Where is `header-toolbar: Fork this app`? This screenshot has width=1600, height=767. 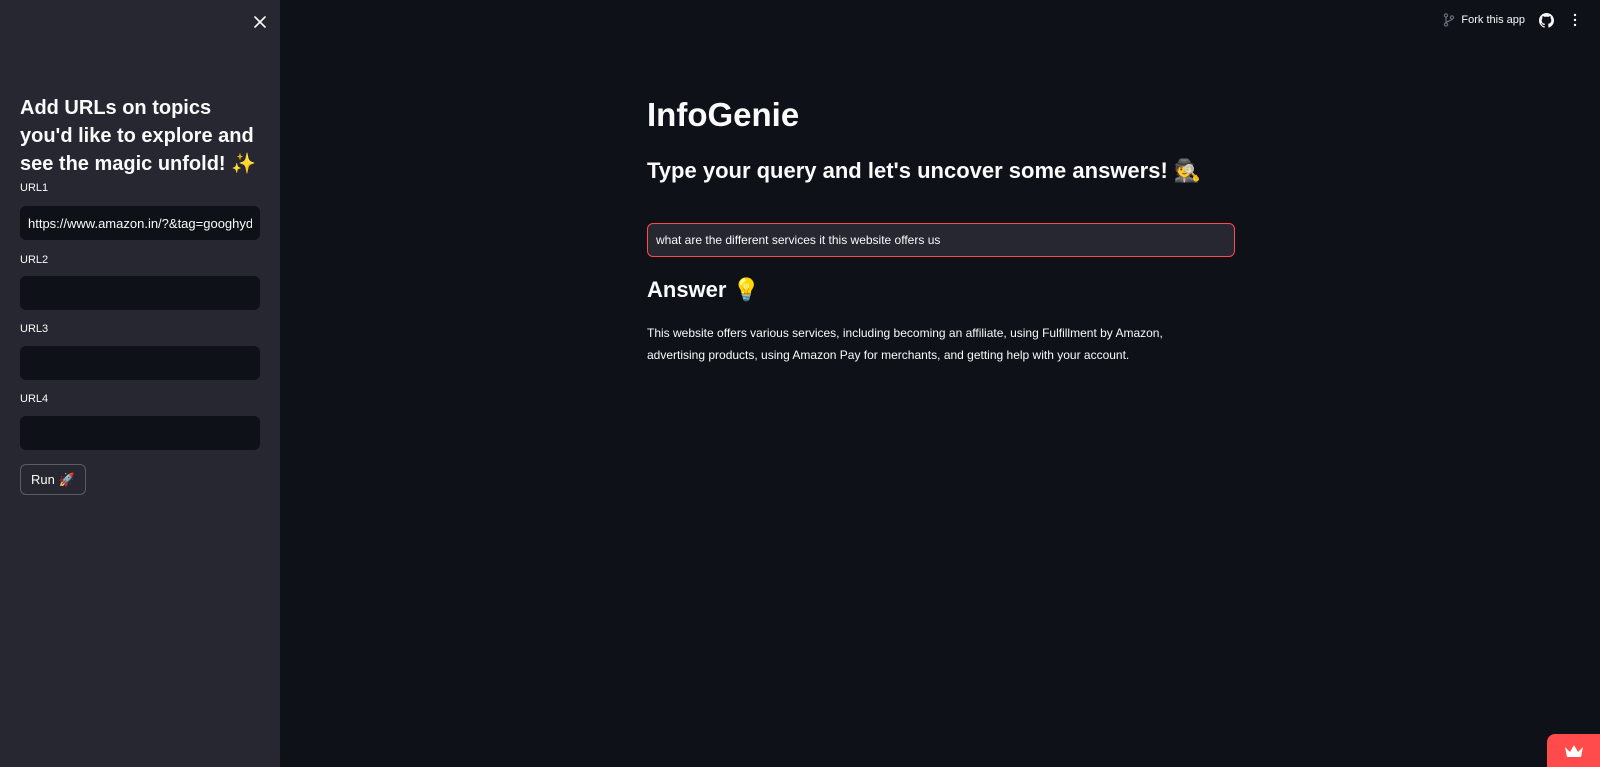
header-toolbar: Fork this app is located at coordinates (1512, 20).